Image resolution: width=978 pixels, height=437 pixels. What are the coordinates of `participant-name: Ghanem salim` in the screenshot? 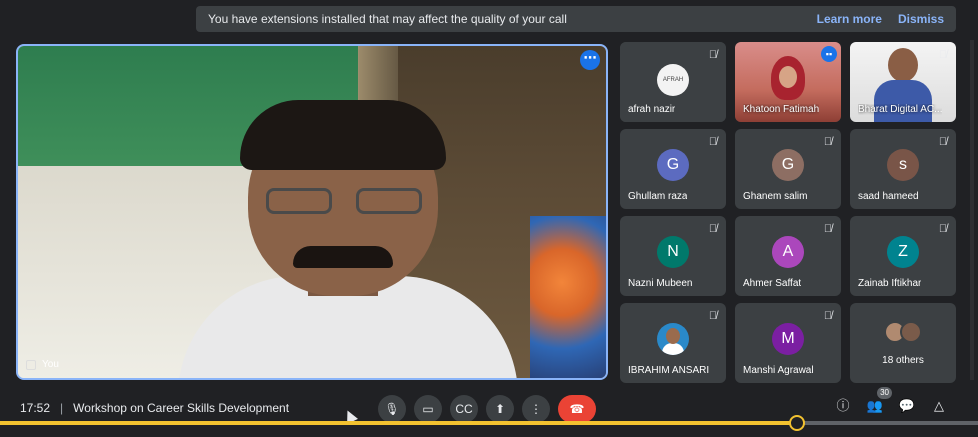 It's located at (775, 196).